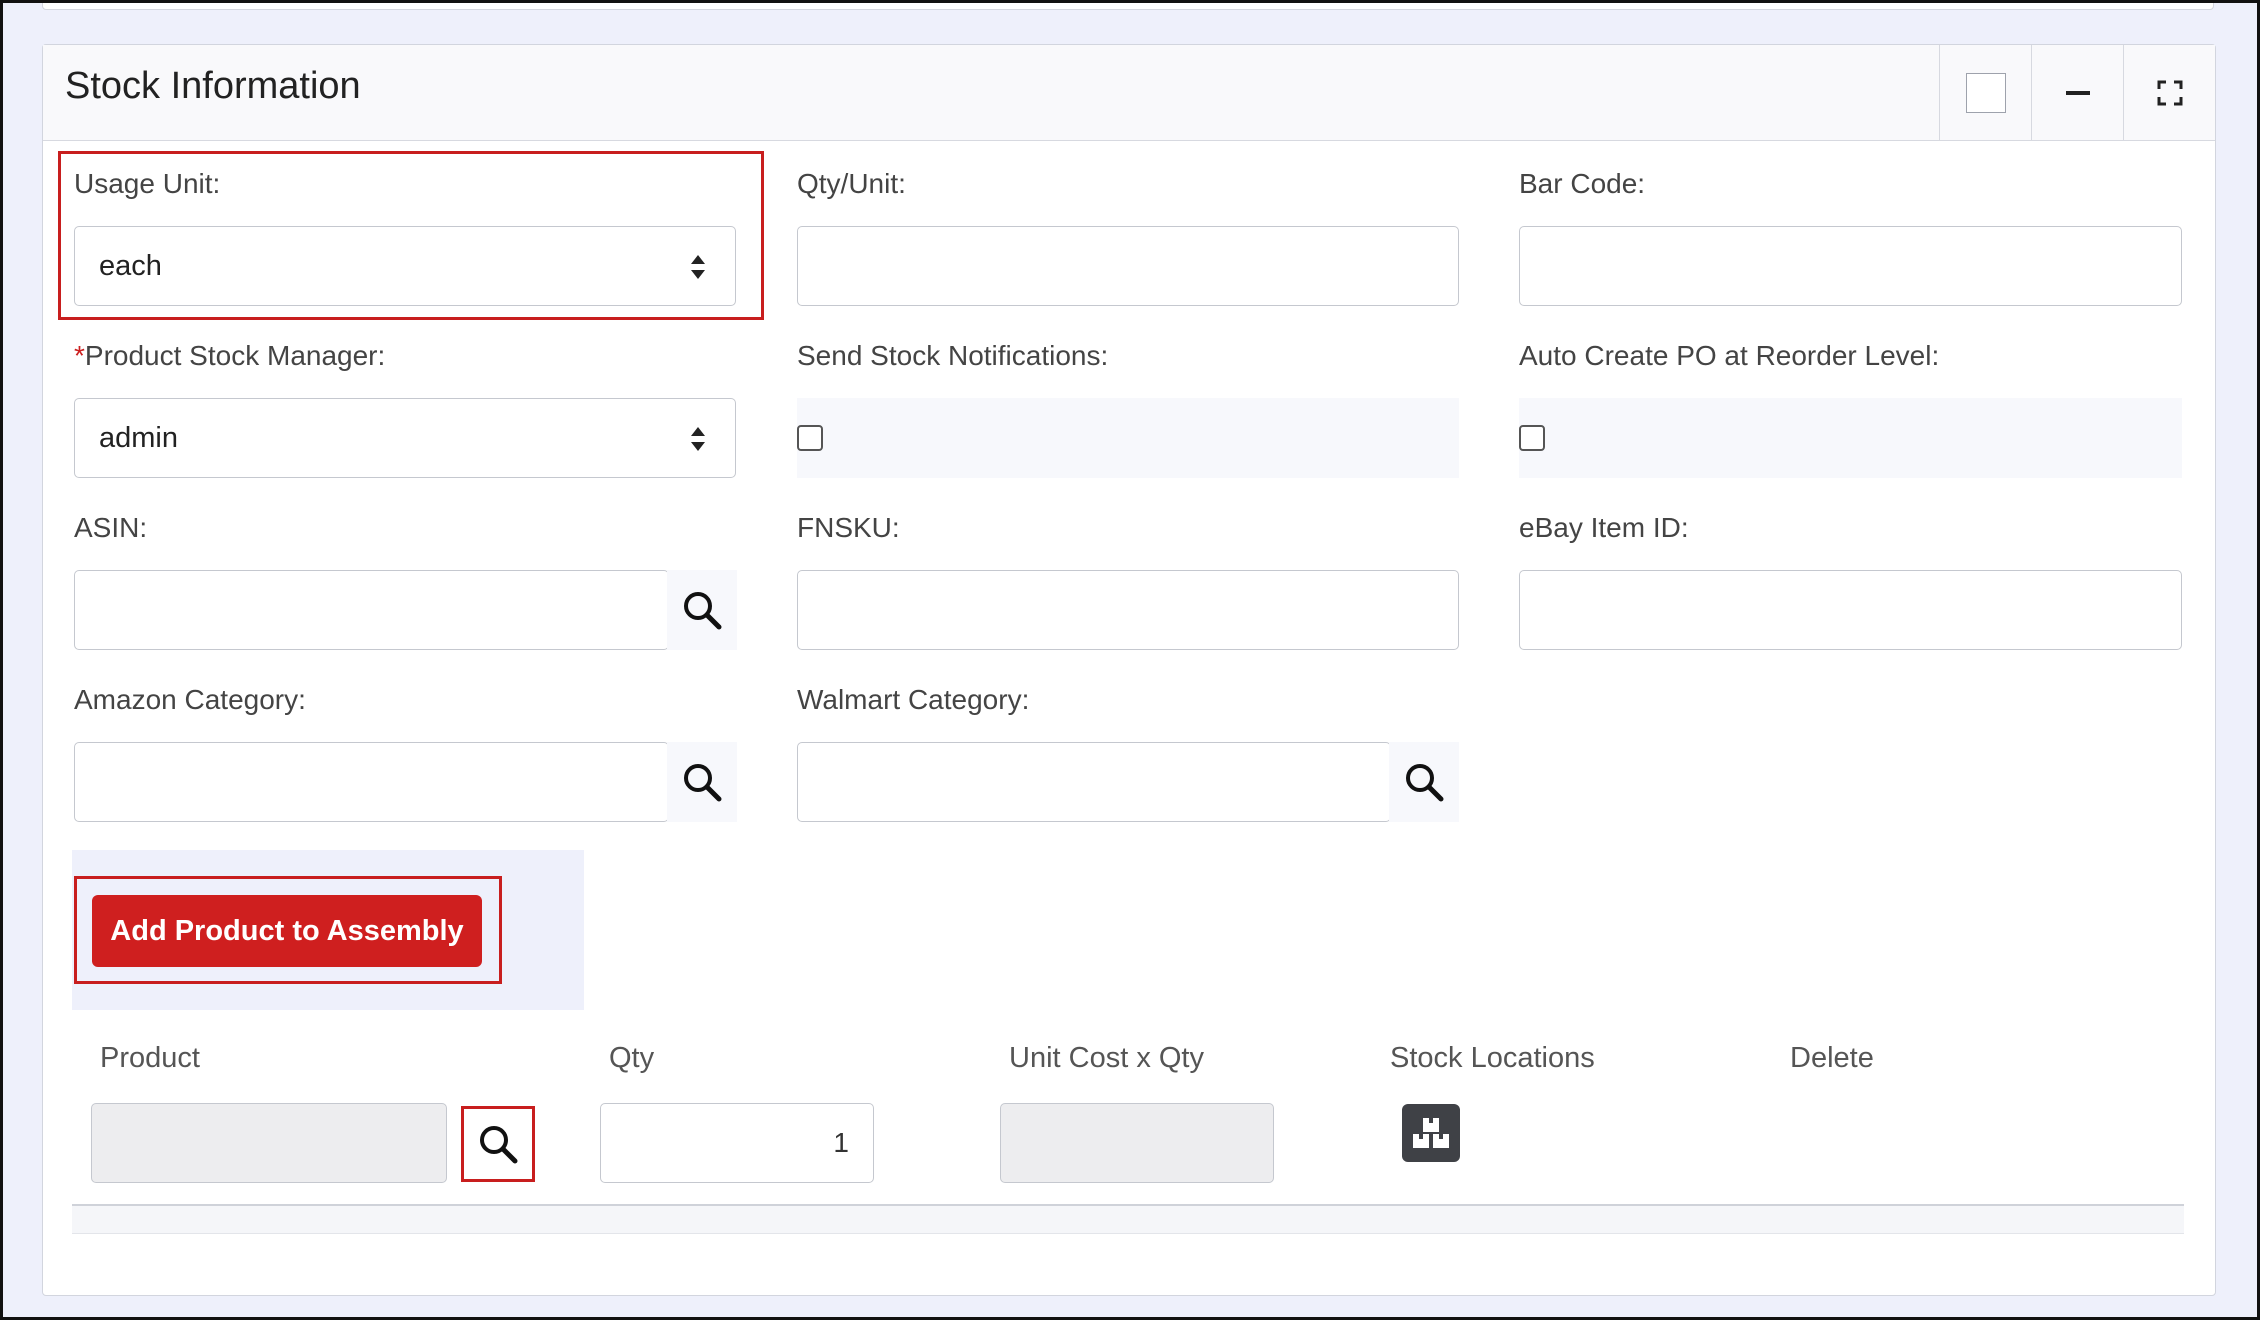 The image size is (2260, 1320). I want to click on asin-search-button, so click(702, 610).